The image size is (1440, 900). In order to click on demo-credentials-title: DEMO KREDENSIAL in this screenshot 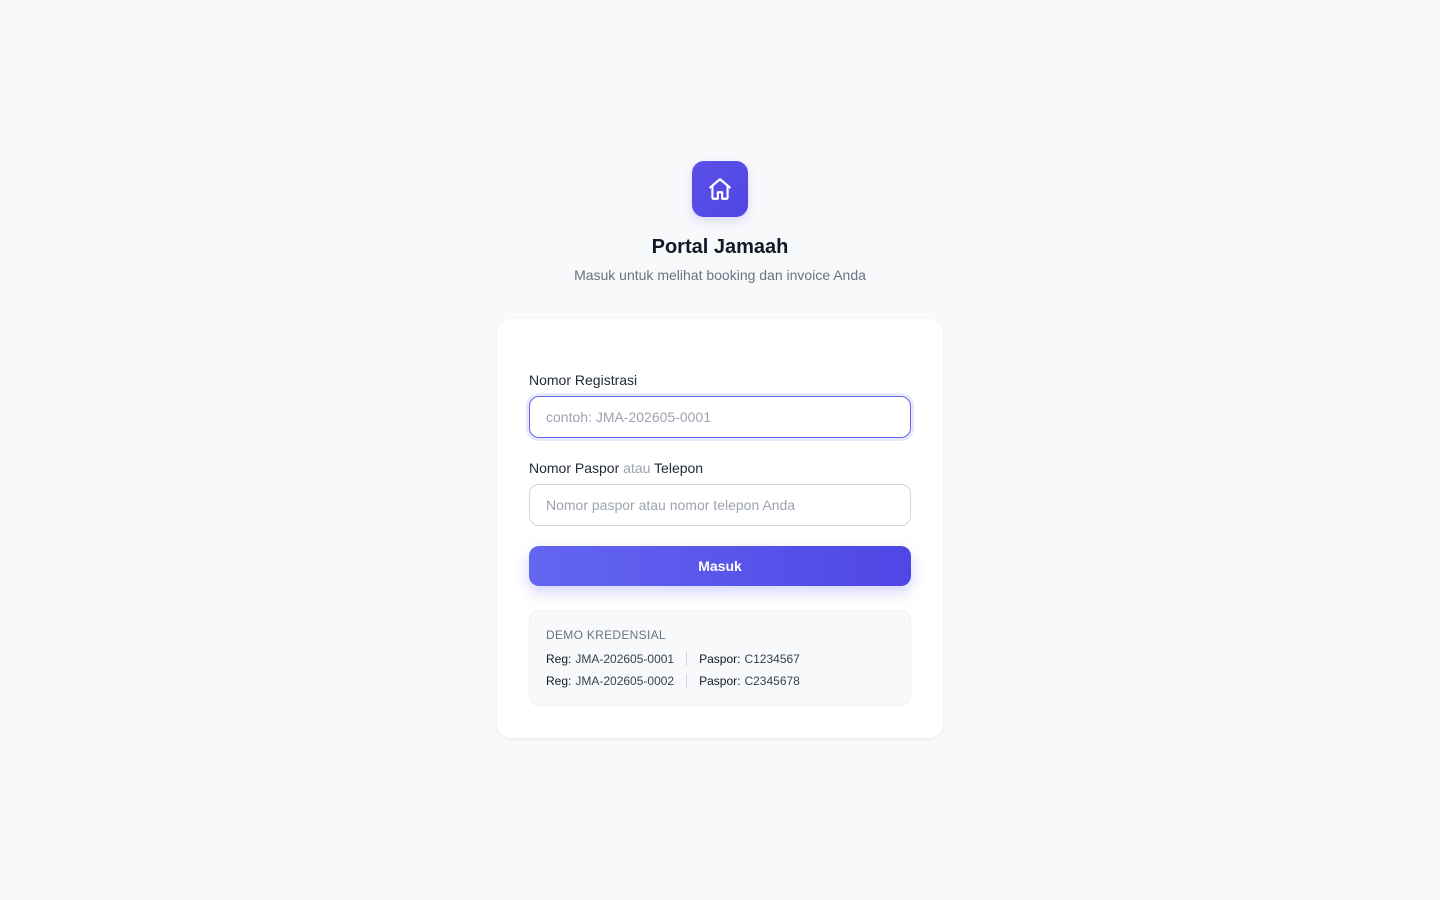, I will do `click(606, 635)`.